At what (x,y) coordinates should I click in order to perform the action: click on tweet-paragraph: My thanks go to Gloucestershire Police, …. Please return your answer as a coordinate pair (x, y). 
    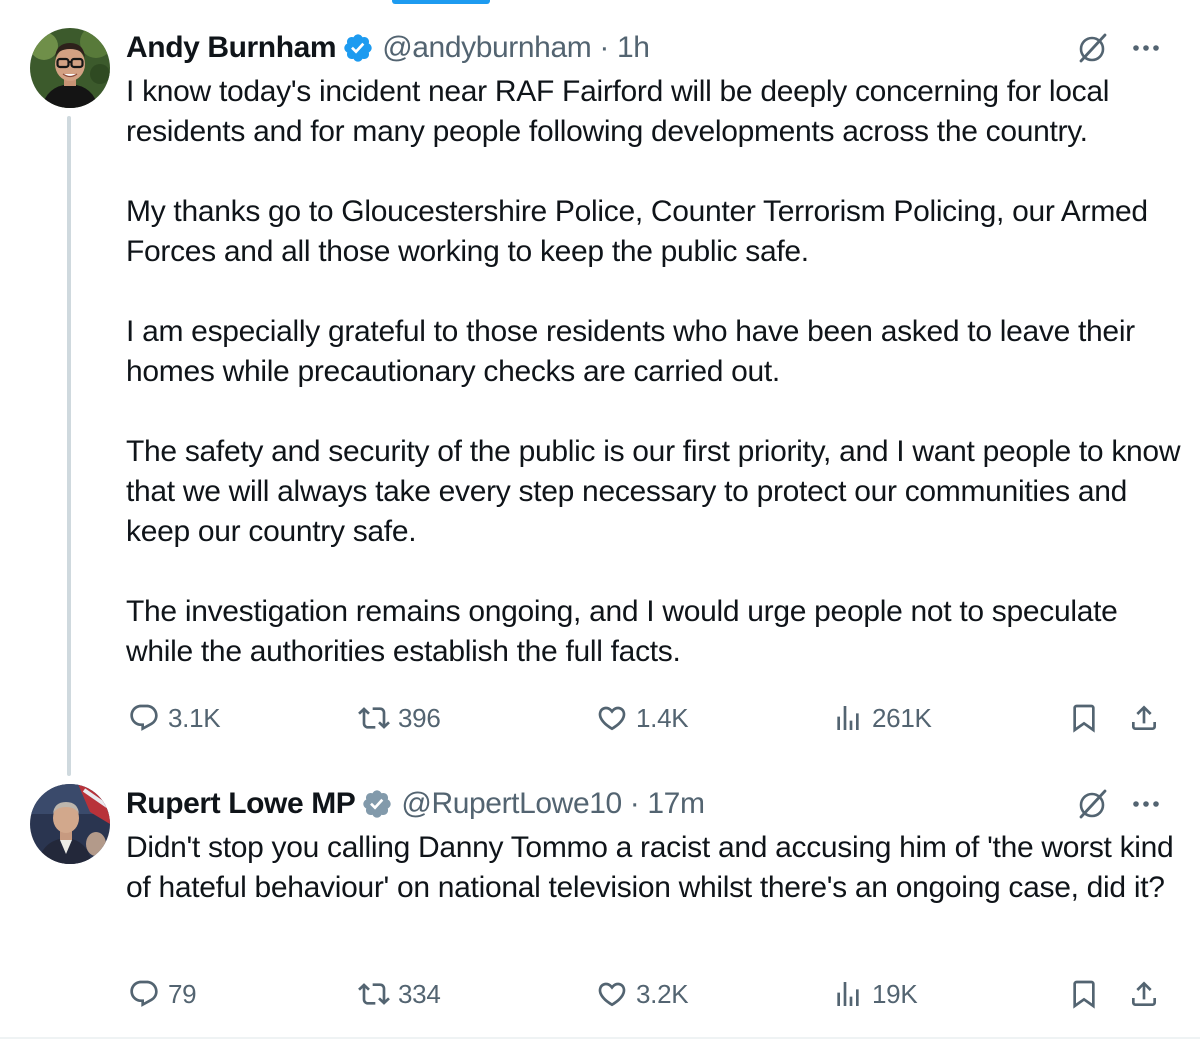
    Looking at the image, I should click on (637, 231).